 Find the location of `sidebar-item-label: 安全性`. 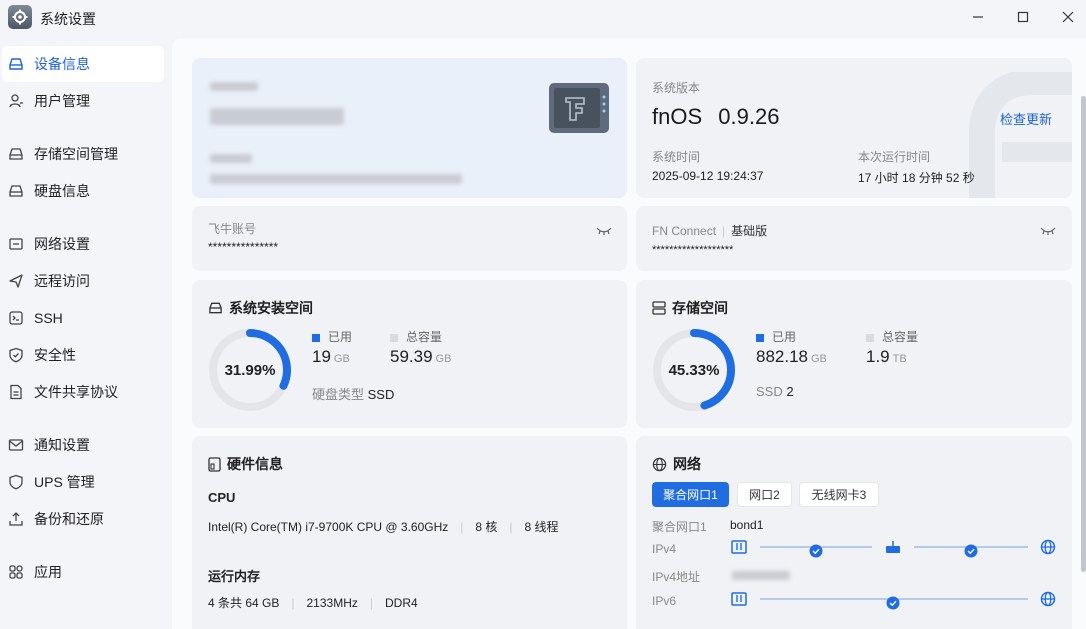

sidebar-item-label: 安全性 is located at coordinates (55, 355).